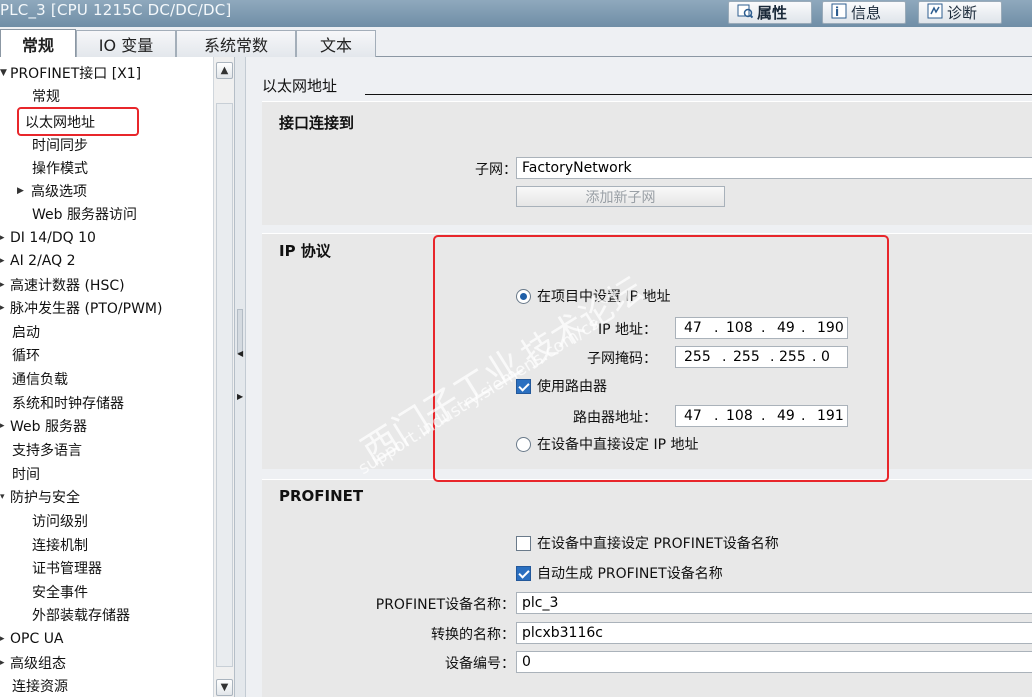 Image resolution: width=1032 pixels, height=697 pixels. I want to click on checkbox-unchecked-icon, so click(523, 543).